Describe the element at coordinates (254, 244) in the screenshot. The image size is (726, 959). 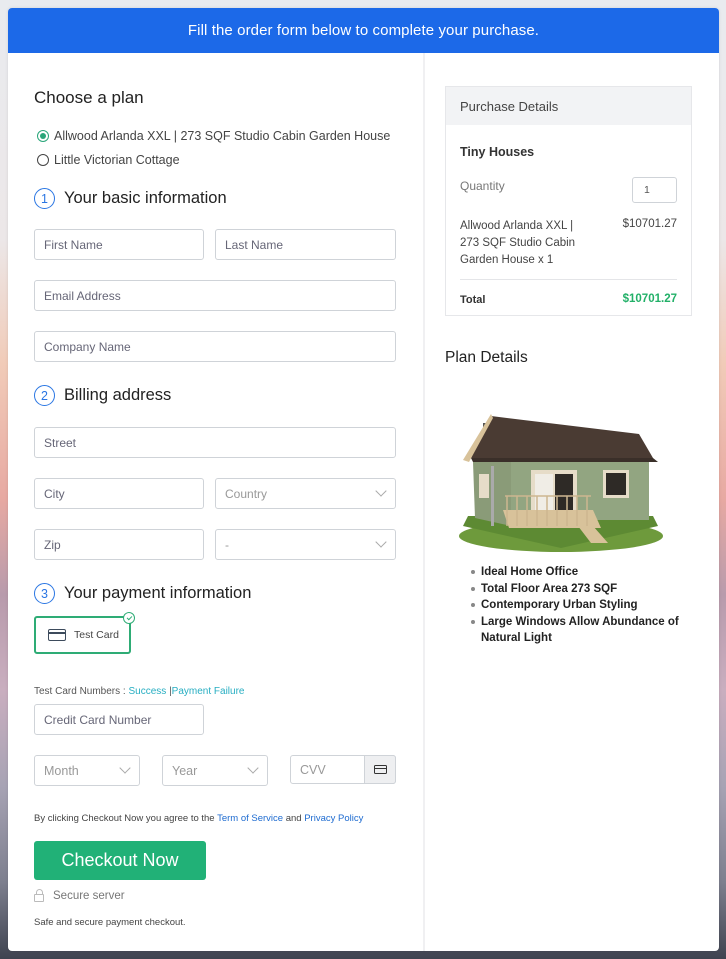
I see `placeholder: Last Name` at that location.